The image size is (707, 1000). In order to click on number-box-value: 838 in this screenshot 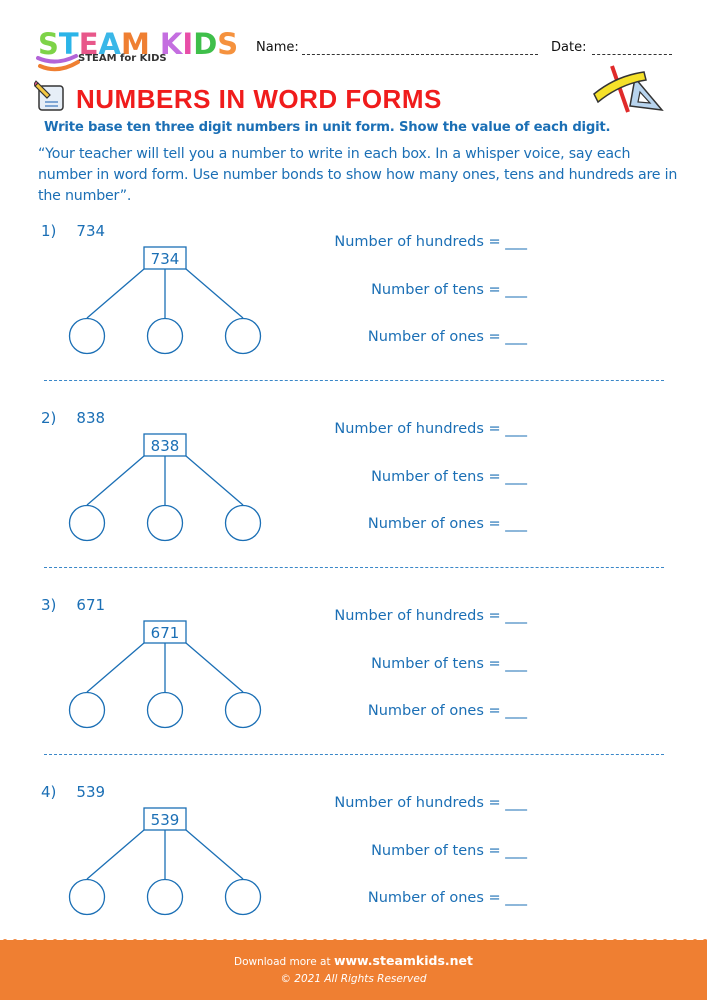, I will do `click(165, 446)`.